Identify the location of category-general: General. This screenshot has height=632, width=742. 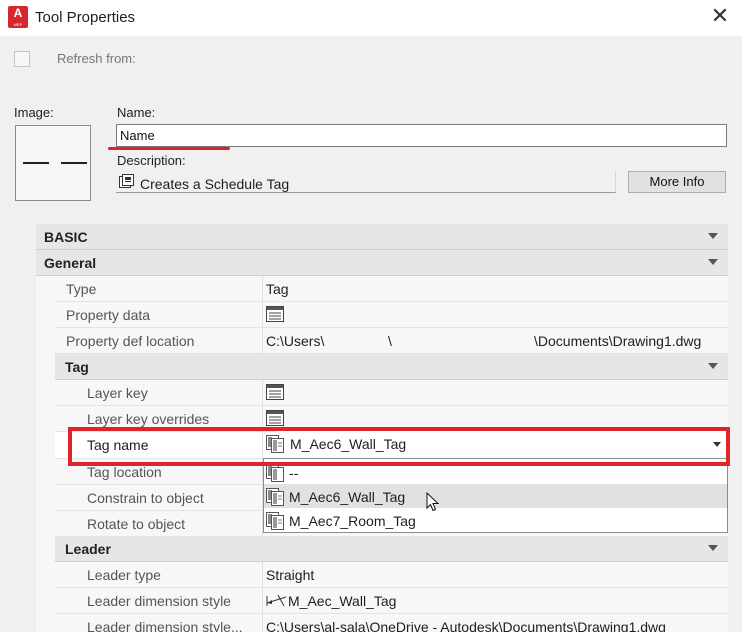
(382, 263).